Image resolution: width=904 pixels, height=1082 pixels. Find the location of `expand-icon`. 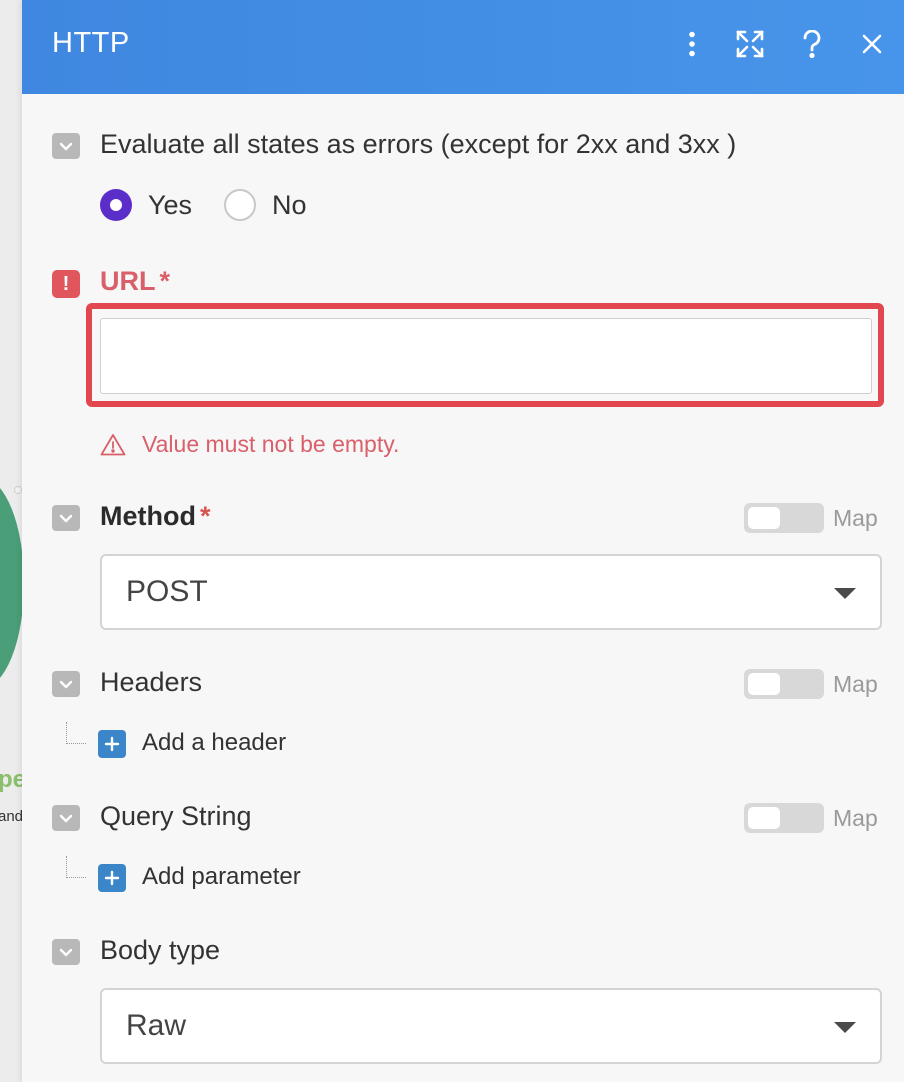

expand-icon is located at coordinates (750, 44).